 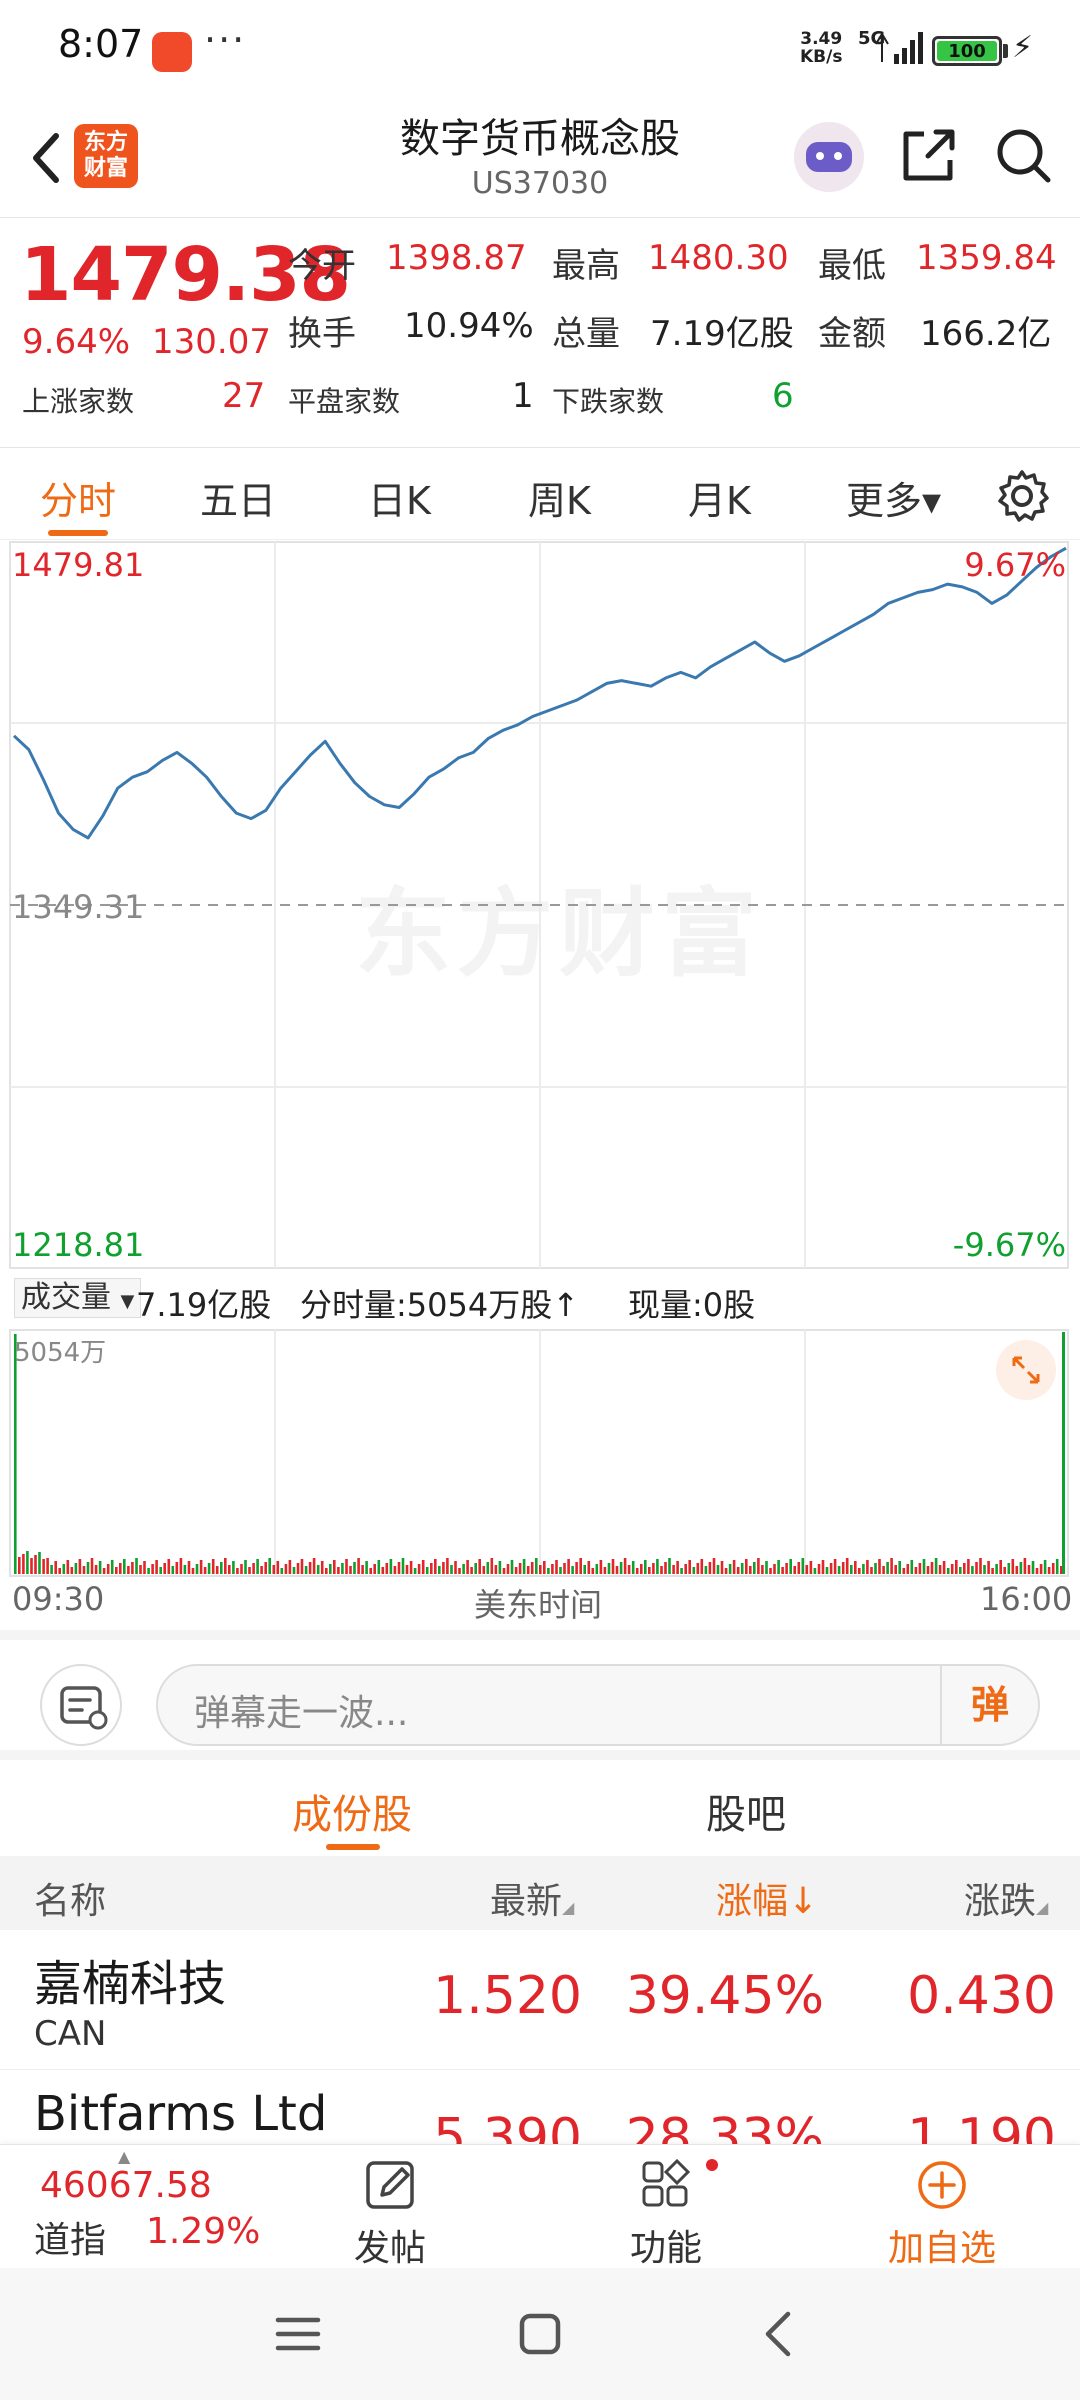 I want to click on tab-monthly-k: 月K, so click(x=719, y=497).